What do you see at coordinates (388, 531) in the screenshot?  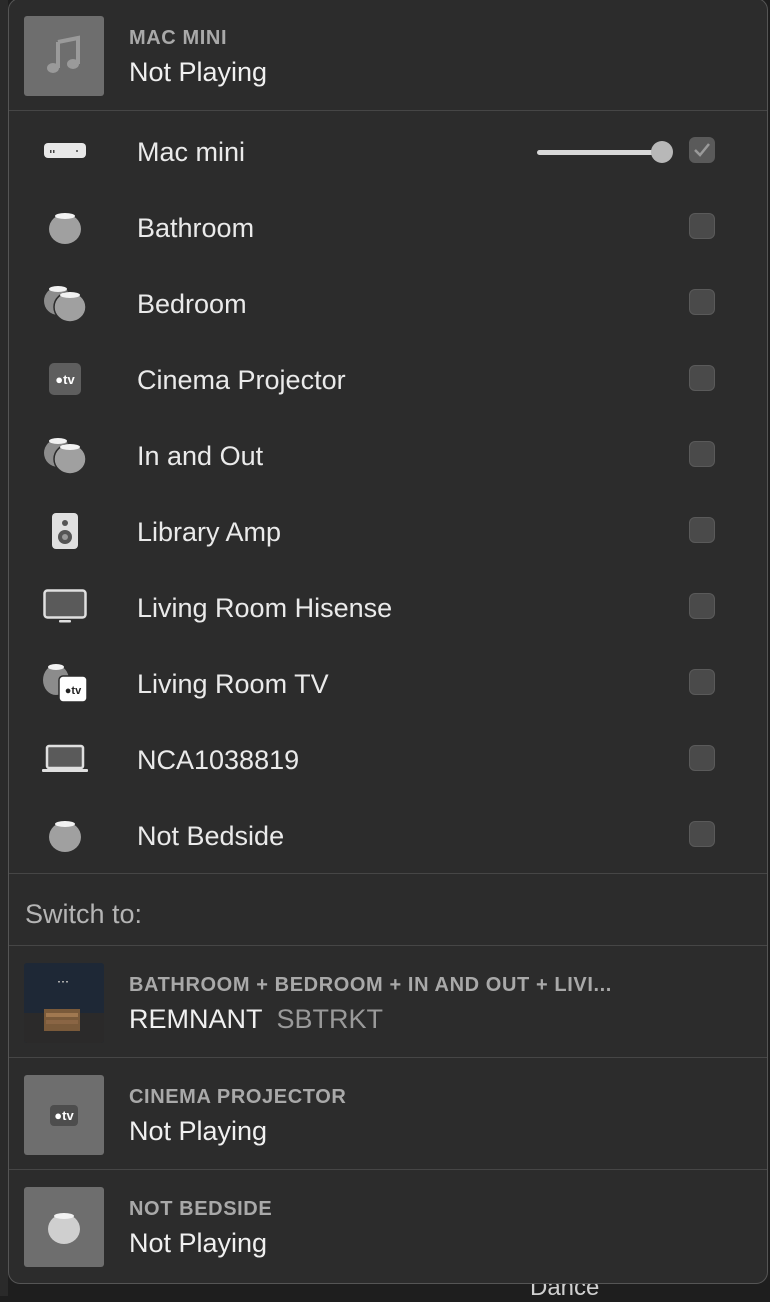 I see `device-row-library-amp: Library Amp` at bounding box center [388, 531].